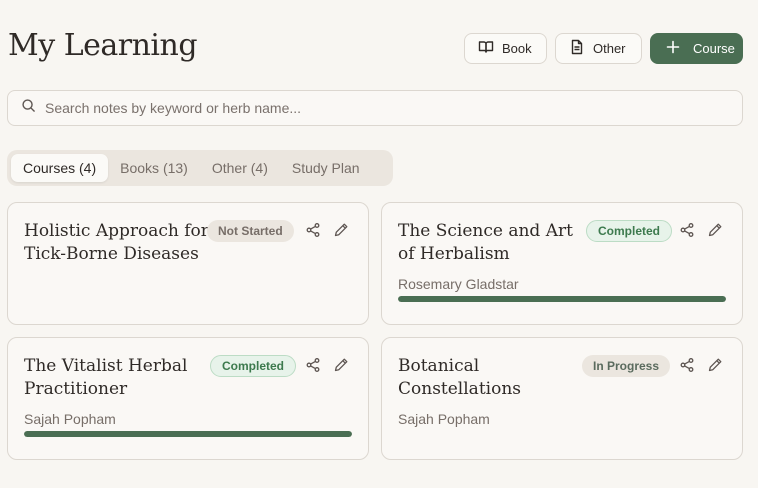  Describe the element at coordinates (103, 45) in the screenshot. I see `page-title: My Learning` at that location.